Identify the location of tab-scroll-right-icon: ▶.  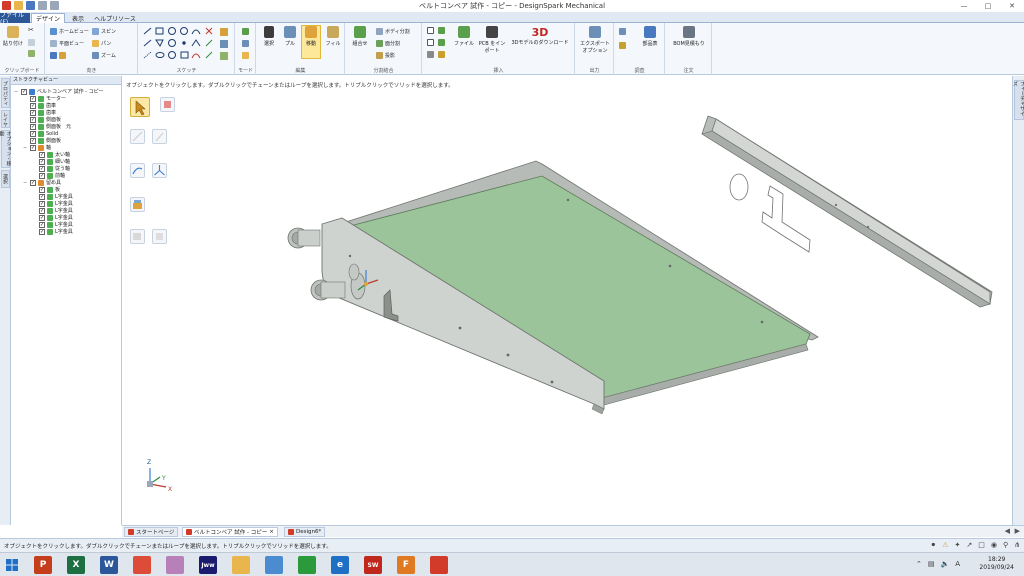
(1017, 531).